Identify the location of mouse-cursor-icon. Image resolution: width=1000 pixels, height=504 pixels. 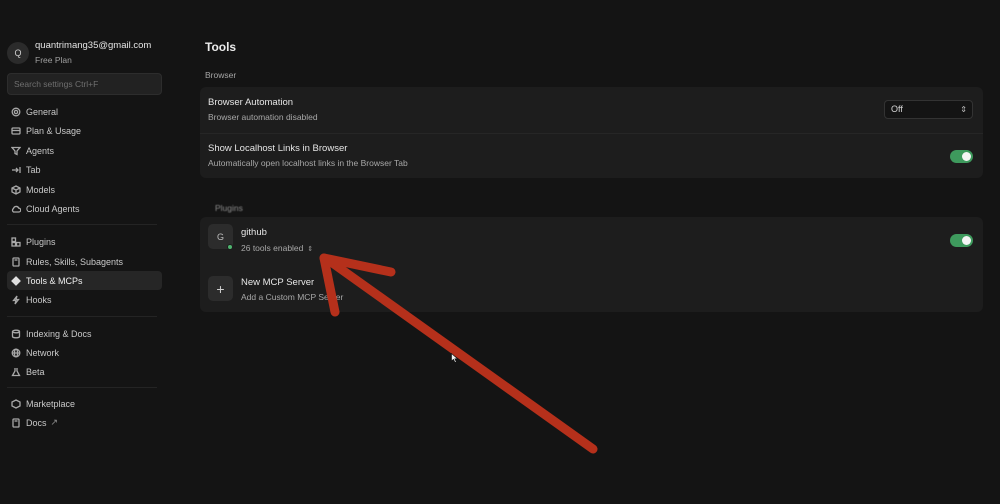
(455, 358).